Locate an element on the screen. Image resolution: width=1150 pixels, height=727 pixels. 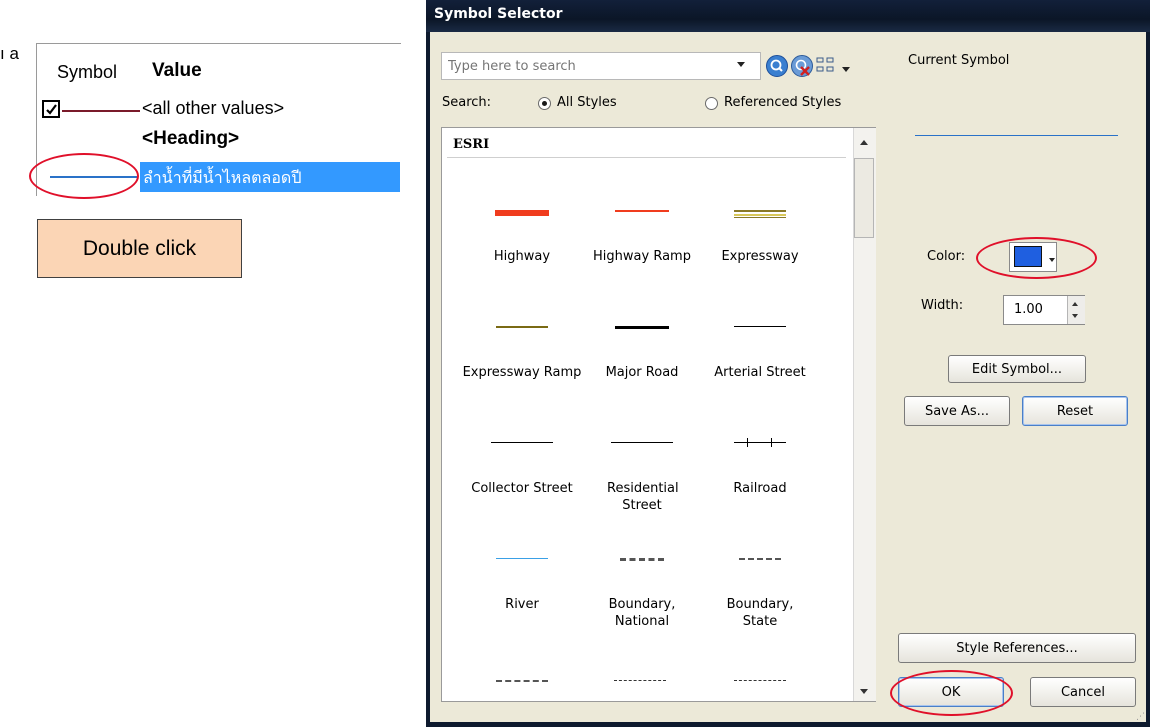
symbol-item-residential-street: Residential Street is located at coordinates (642, 451).